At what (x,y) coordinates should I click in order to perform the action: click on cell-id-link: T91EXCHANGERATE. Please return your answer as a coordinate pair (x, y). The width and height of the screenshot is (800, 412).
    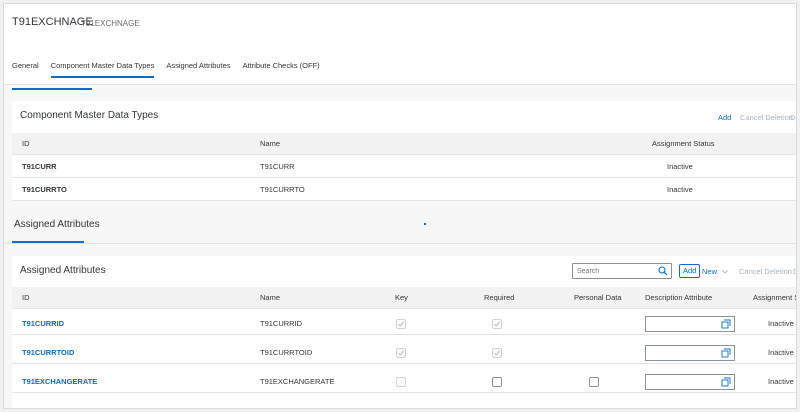
    Looking at the image, I should click on (59, 382).